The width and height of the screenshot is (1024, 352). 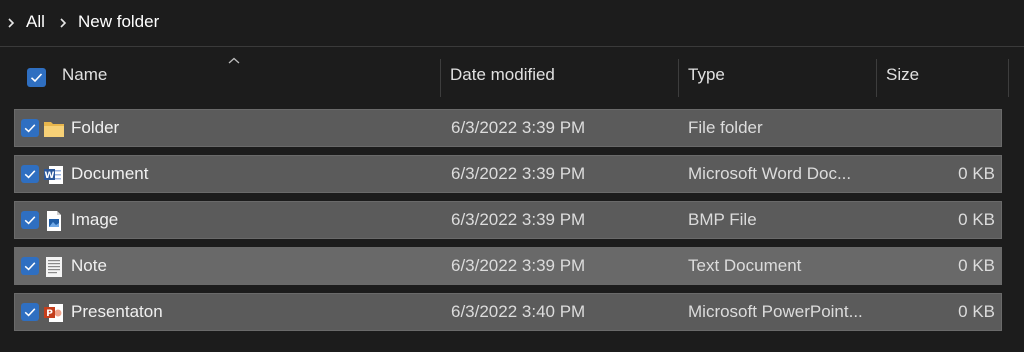 What do you see at coordinates (118, 22) in the screenshot?
I see `breadcrumb-item-current-folder: New folder` at bounding box center [118, 22].